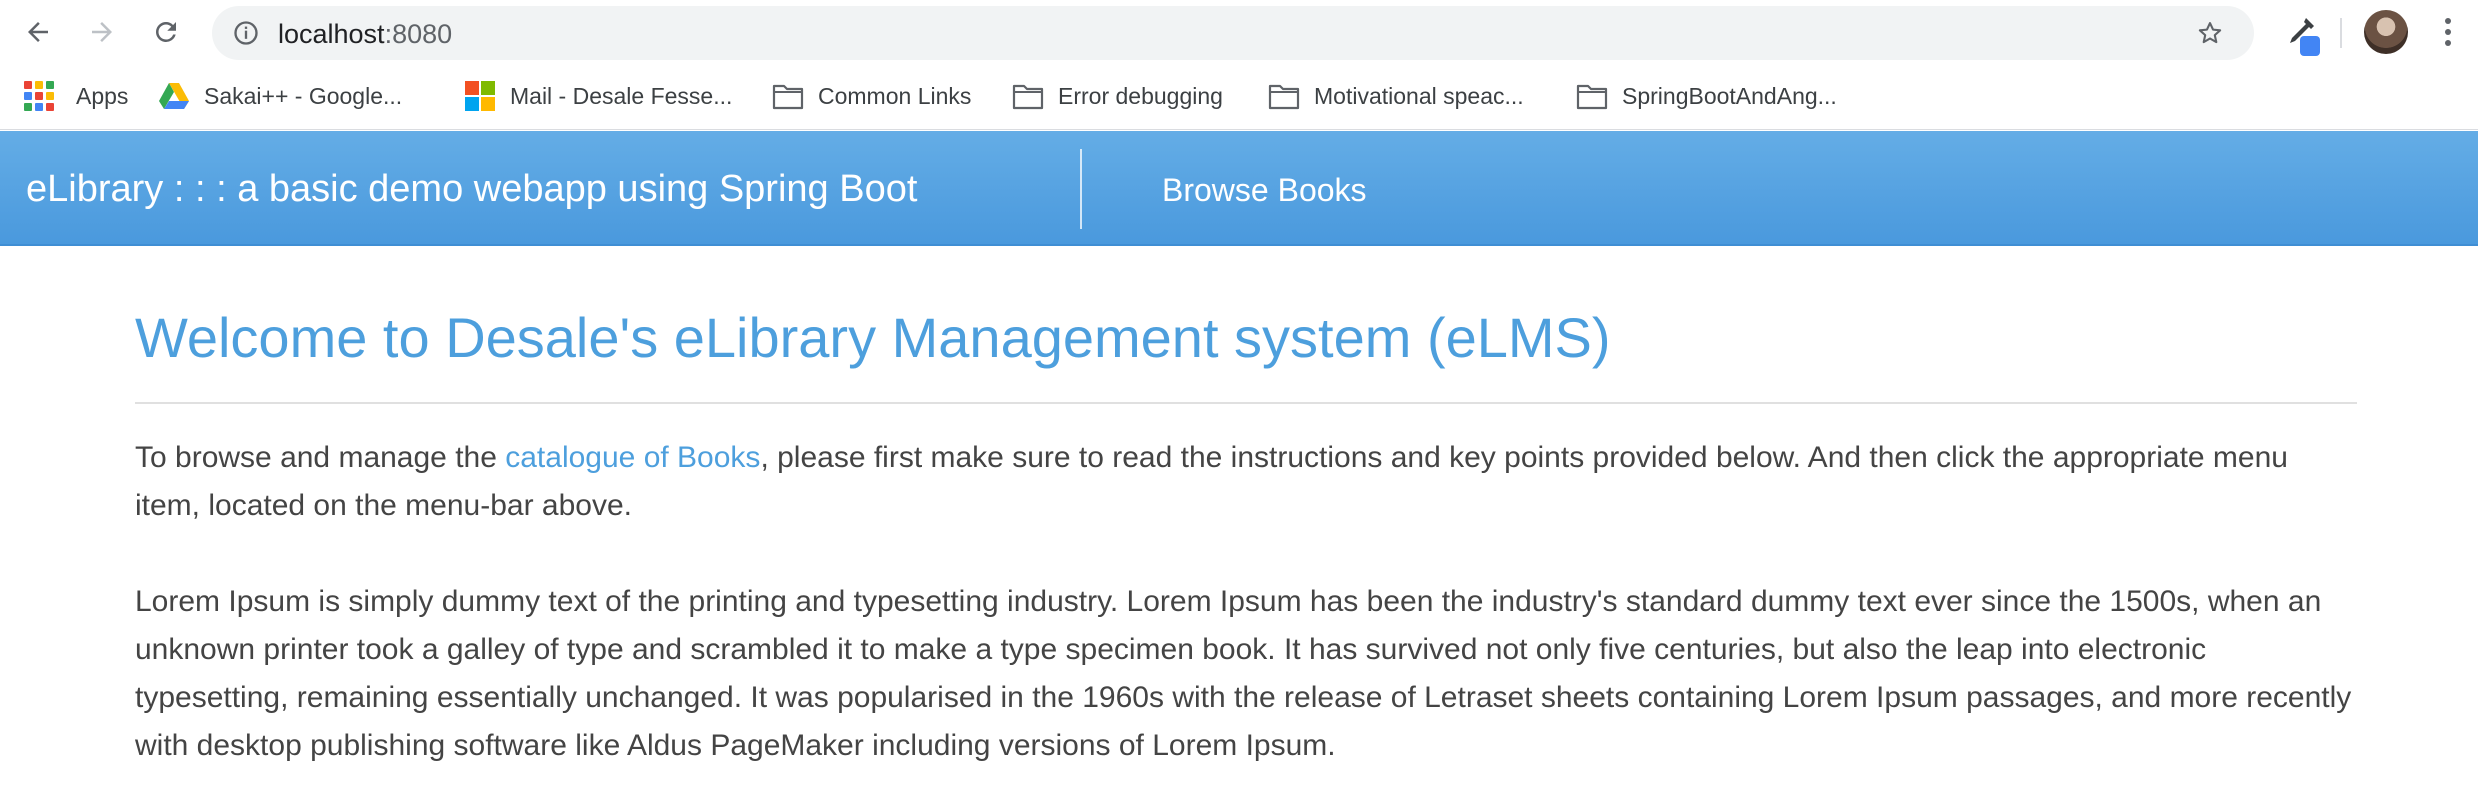 The height and width of the screenshot is (812, 2478). I want to click on address-url: localhost:8080, so click(365, 34).